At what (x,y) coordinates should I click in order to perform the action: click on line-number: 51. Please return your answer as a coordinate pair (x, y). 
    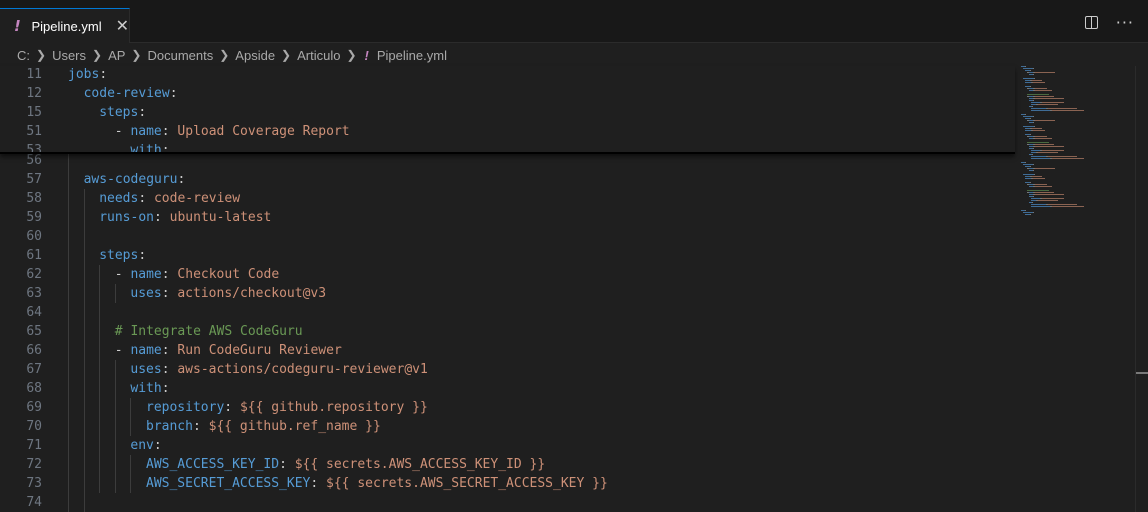
    Looking at the image, I should click on (34, 131).